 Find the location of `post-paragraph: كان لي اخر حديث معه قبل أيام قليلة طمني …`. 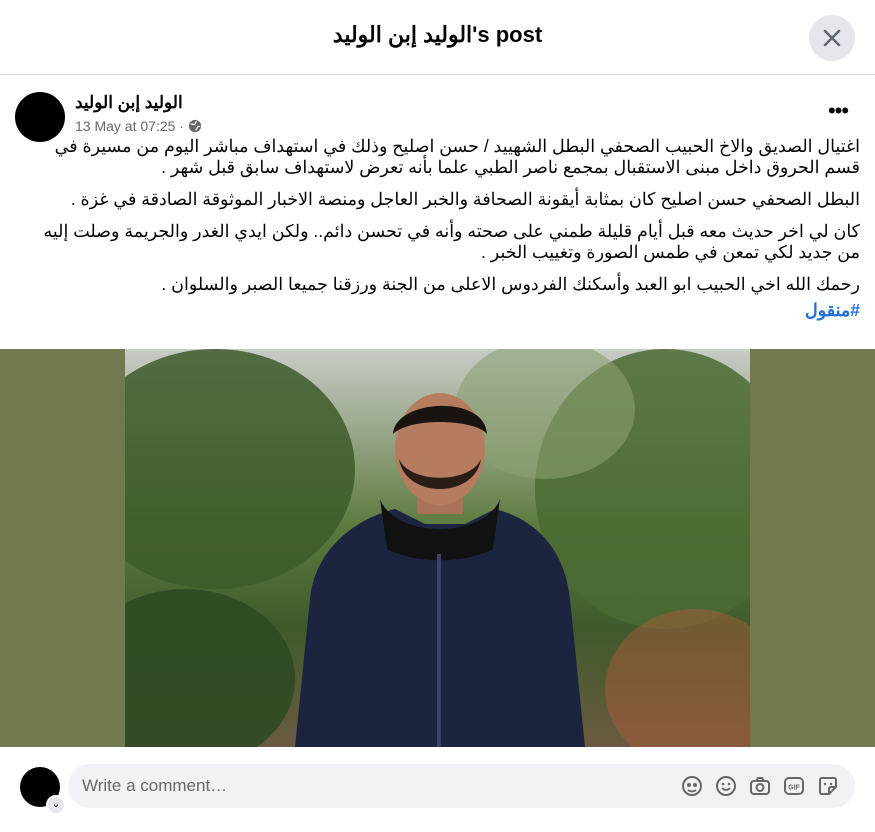

post-paragraph: كان لي اخر حديث معه قبل أيام قليلة طمني … is located at coordinates (451, 241).